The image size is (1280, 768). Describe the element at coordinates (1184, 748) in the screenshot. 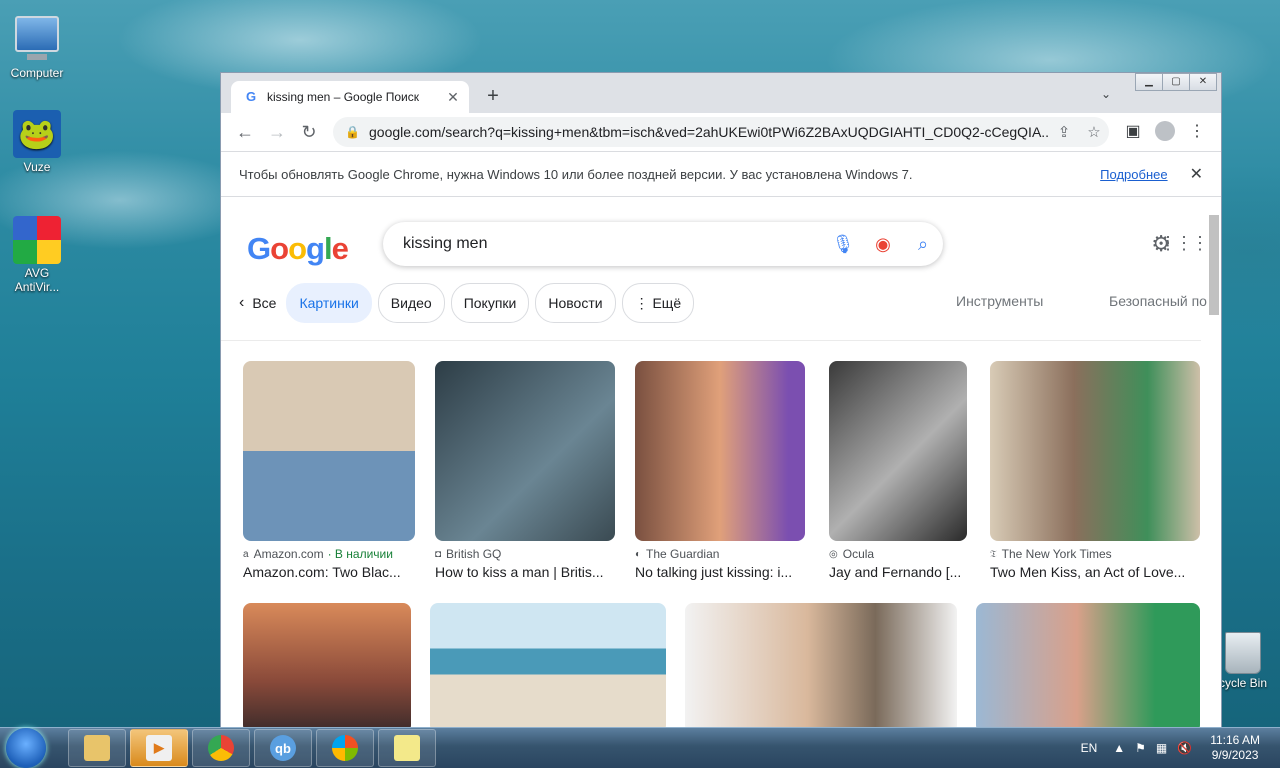

I see `volume-muted-icon: 🔇` at that location.